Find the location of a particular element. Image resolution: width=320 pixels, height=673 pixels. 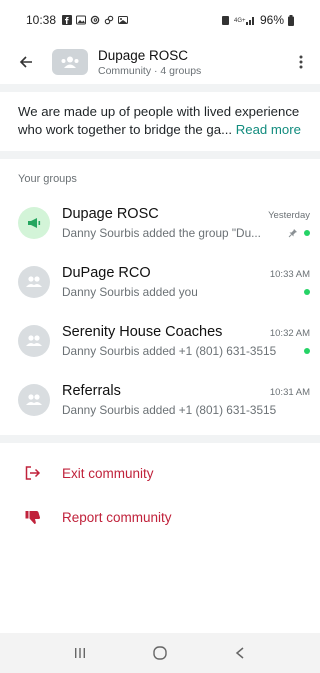

exit-community-button: Exit community is located at coordinates (160, 473).